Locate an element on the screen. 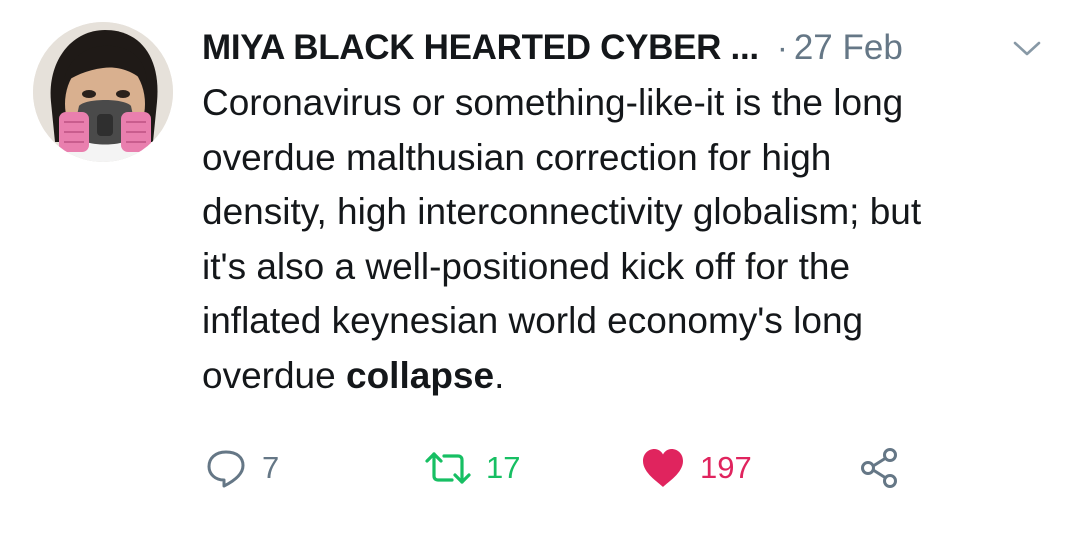 The height and width of the screenshot is (534, 1080). heart-icon is located at coordinates (663, 468).